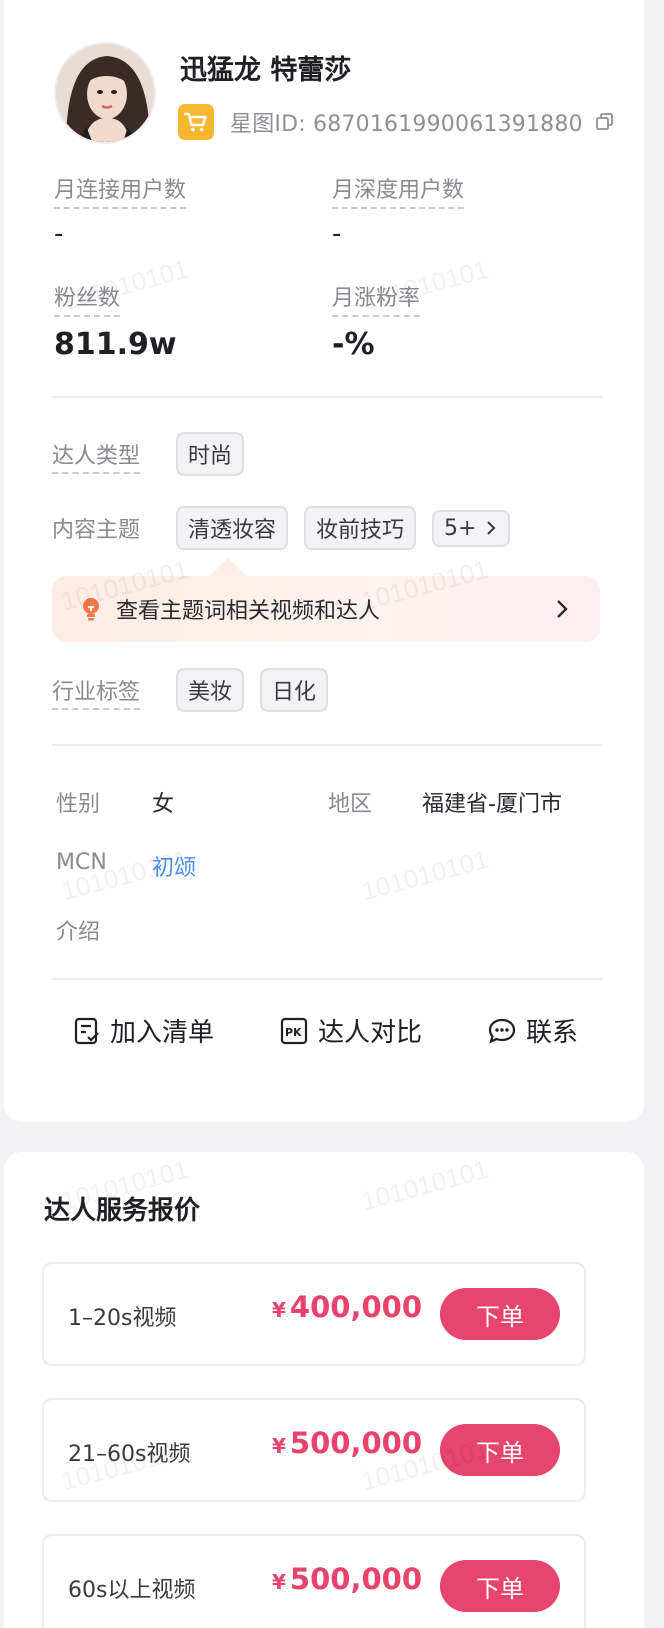 The image size is (664, 1628). Describe the element at coordinates (114, 456) in the screenshot. I see `creator-type-label: 达人类型` at that location.